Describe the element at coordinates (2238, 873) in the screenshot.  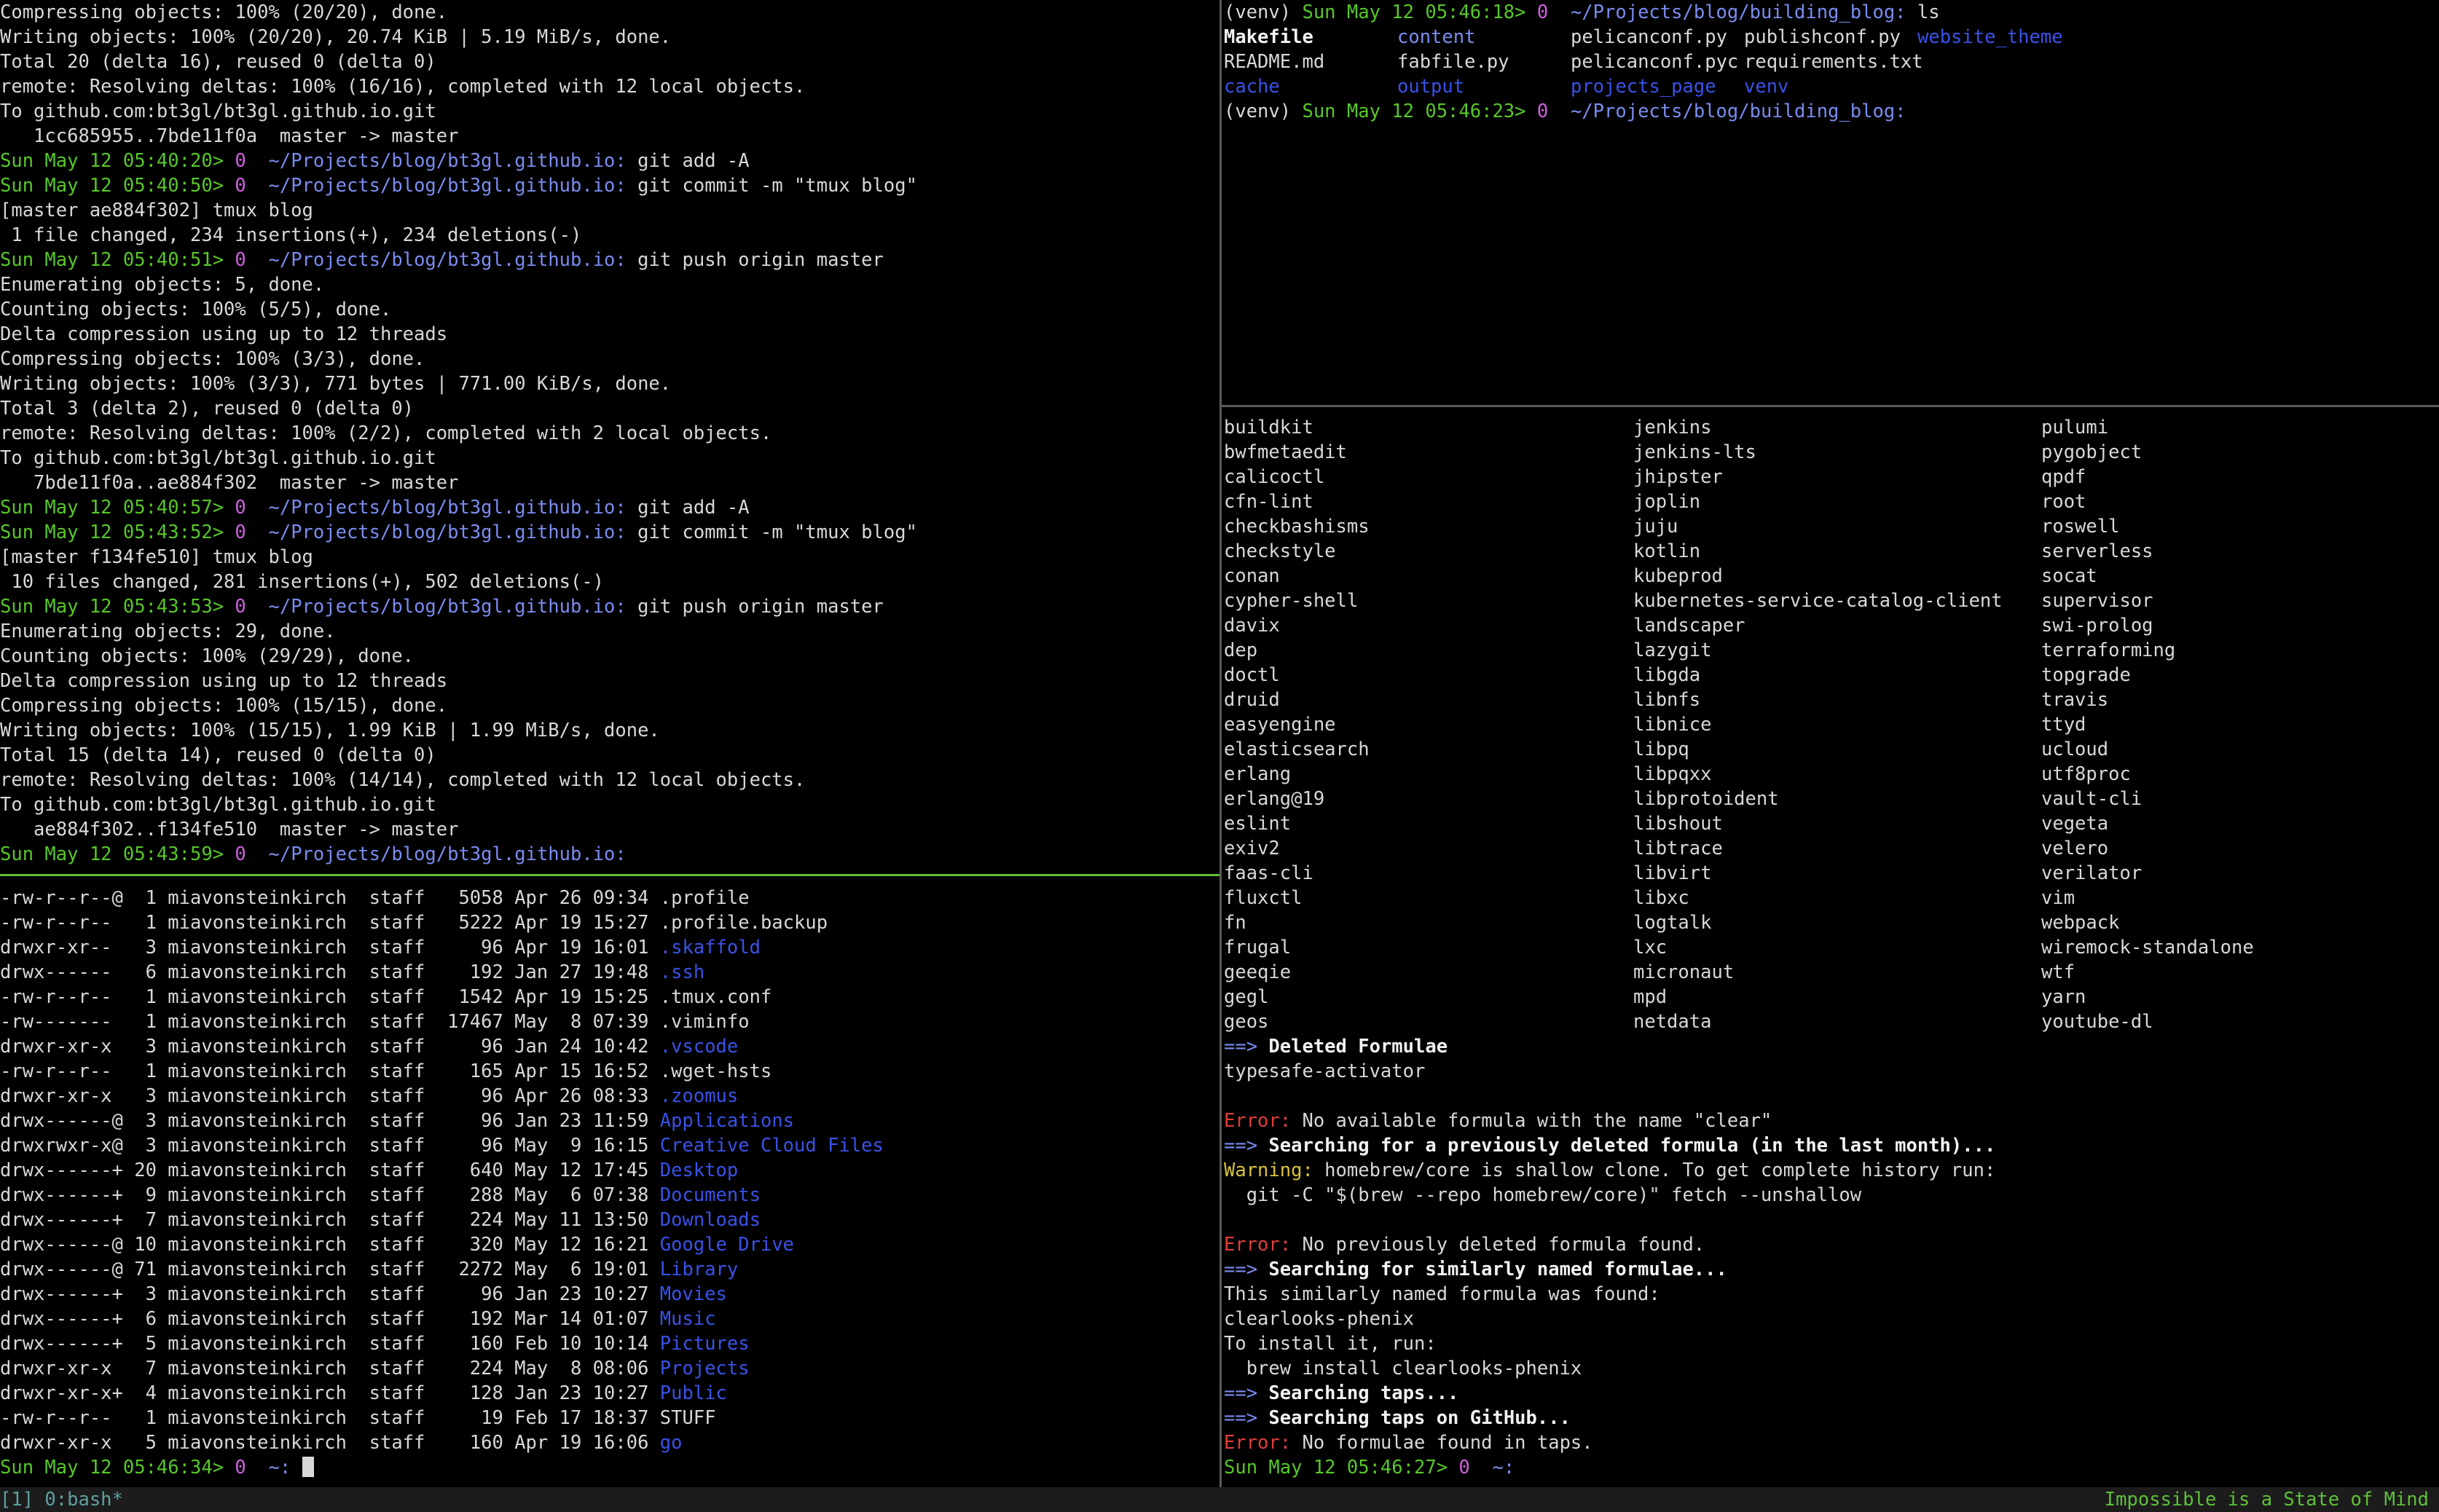
I see `formula-name: verilator` at that location.